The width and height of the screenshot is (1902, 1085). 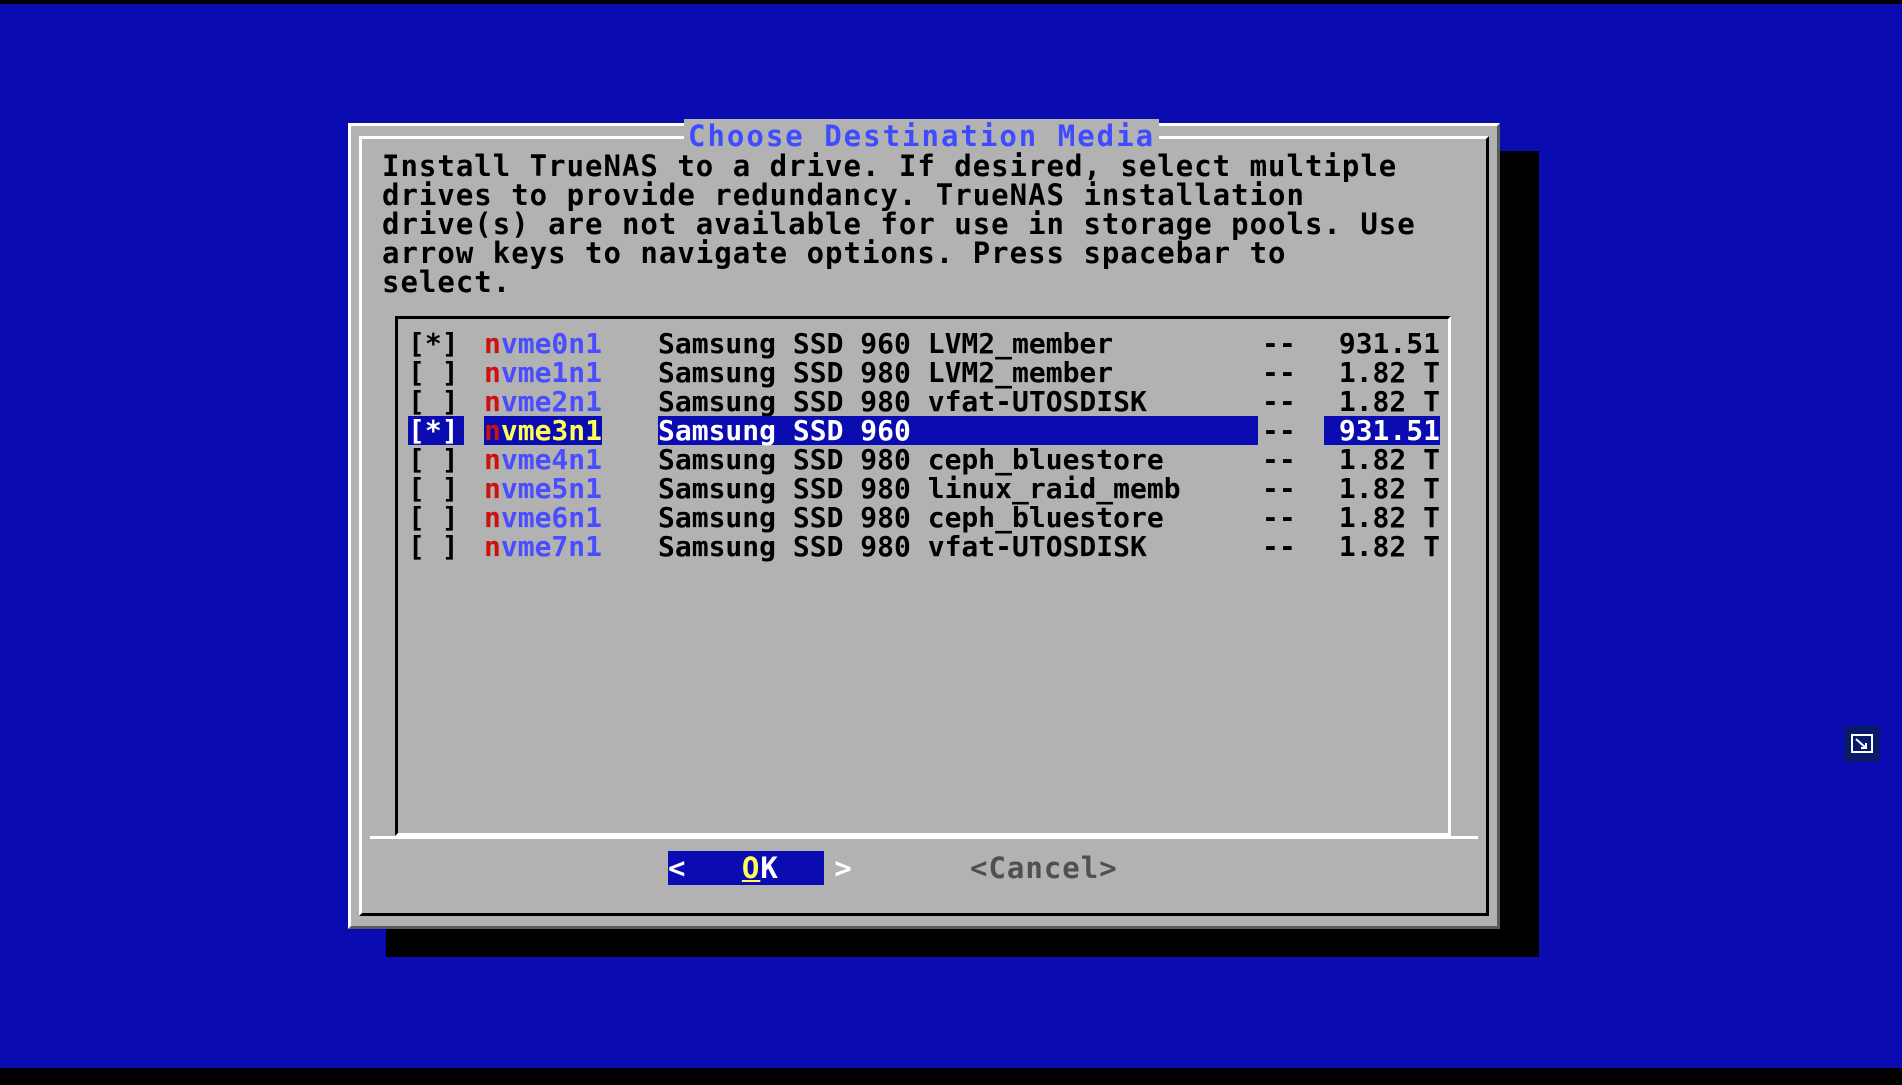 What do you see at coordinates (922, 136) in the screenshot?
I see `dialog-title: Choose Destination Media` at bounding box center [922, 136].